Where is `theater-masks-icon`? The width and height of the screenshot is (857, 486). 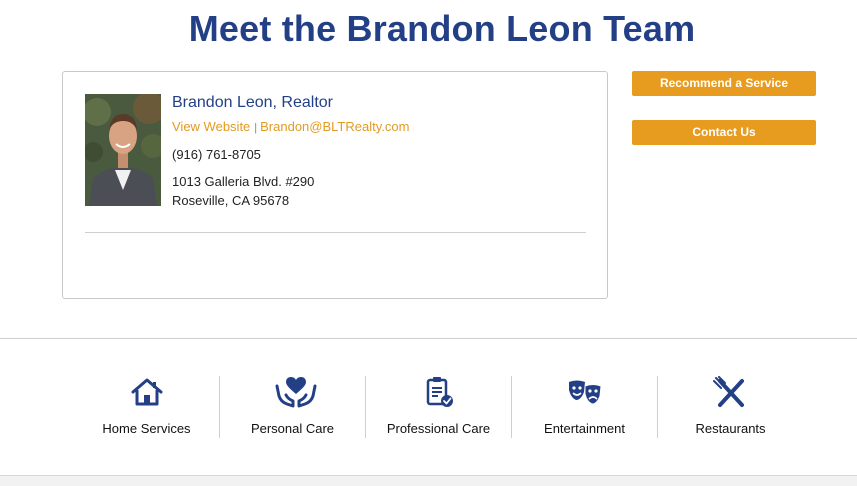 theater-masks-icon is located at coordinates (585, 392).